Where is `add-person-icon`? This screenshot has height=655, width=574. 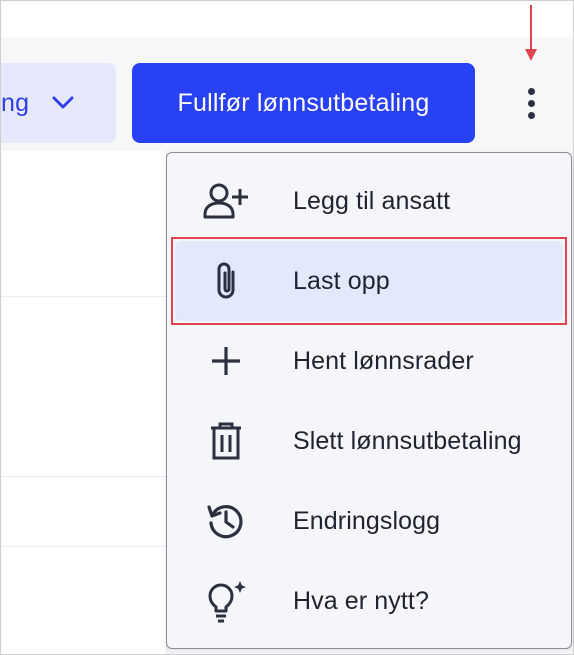 add-person-icon is located at coordinates (226, 201).